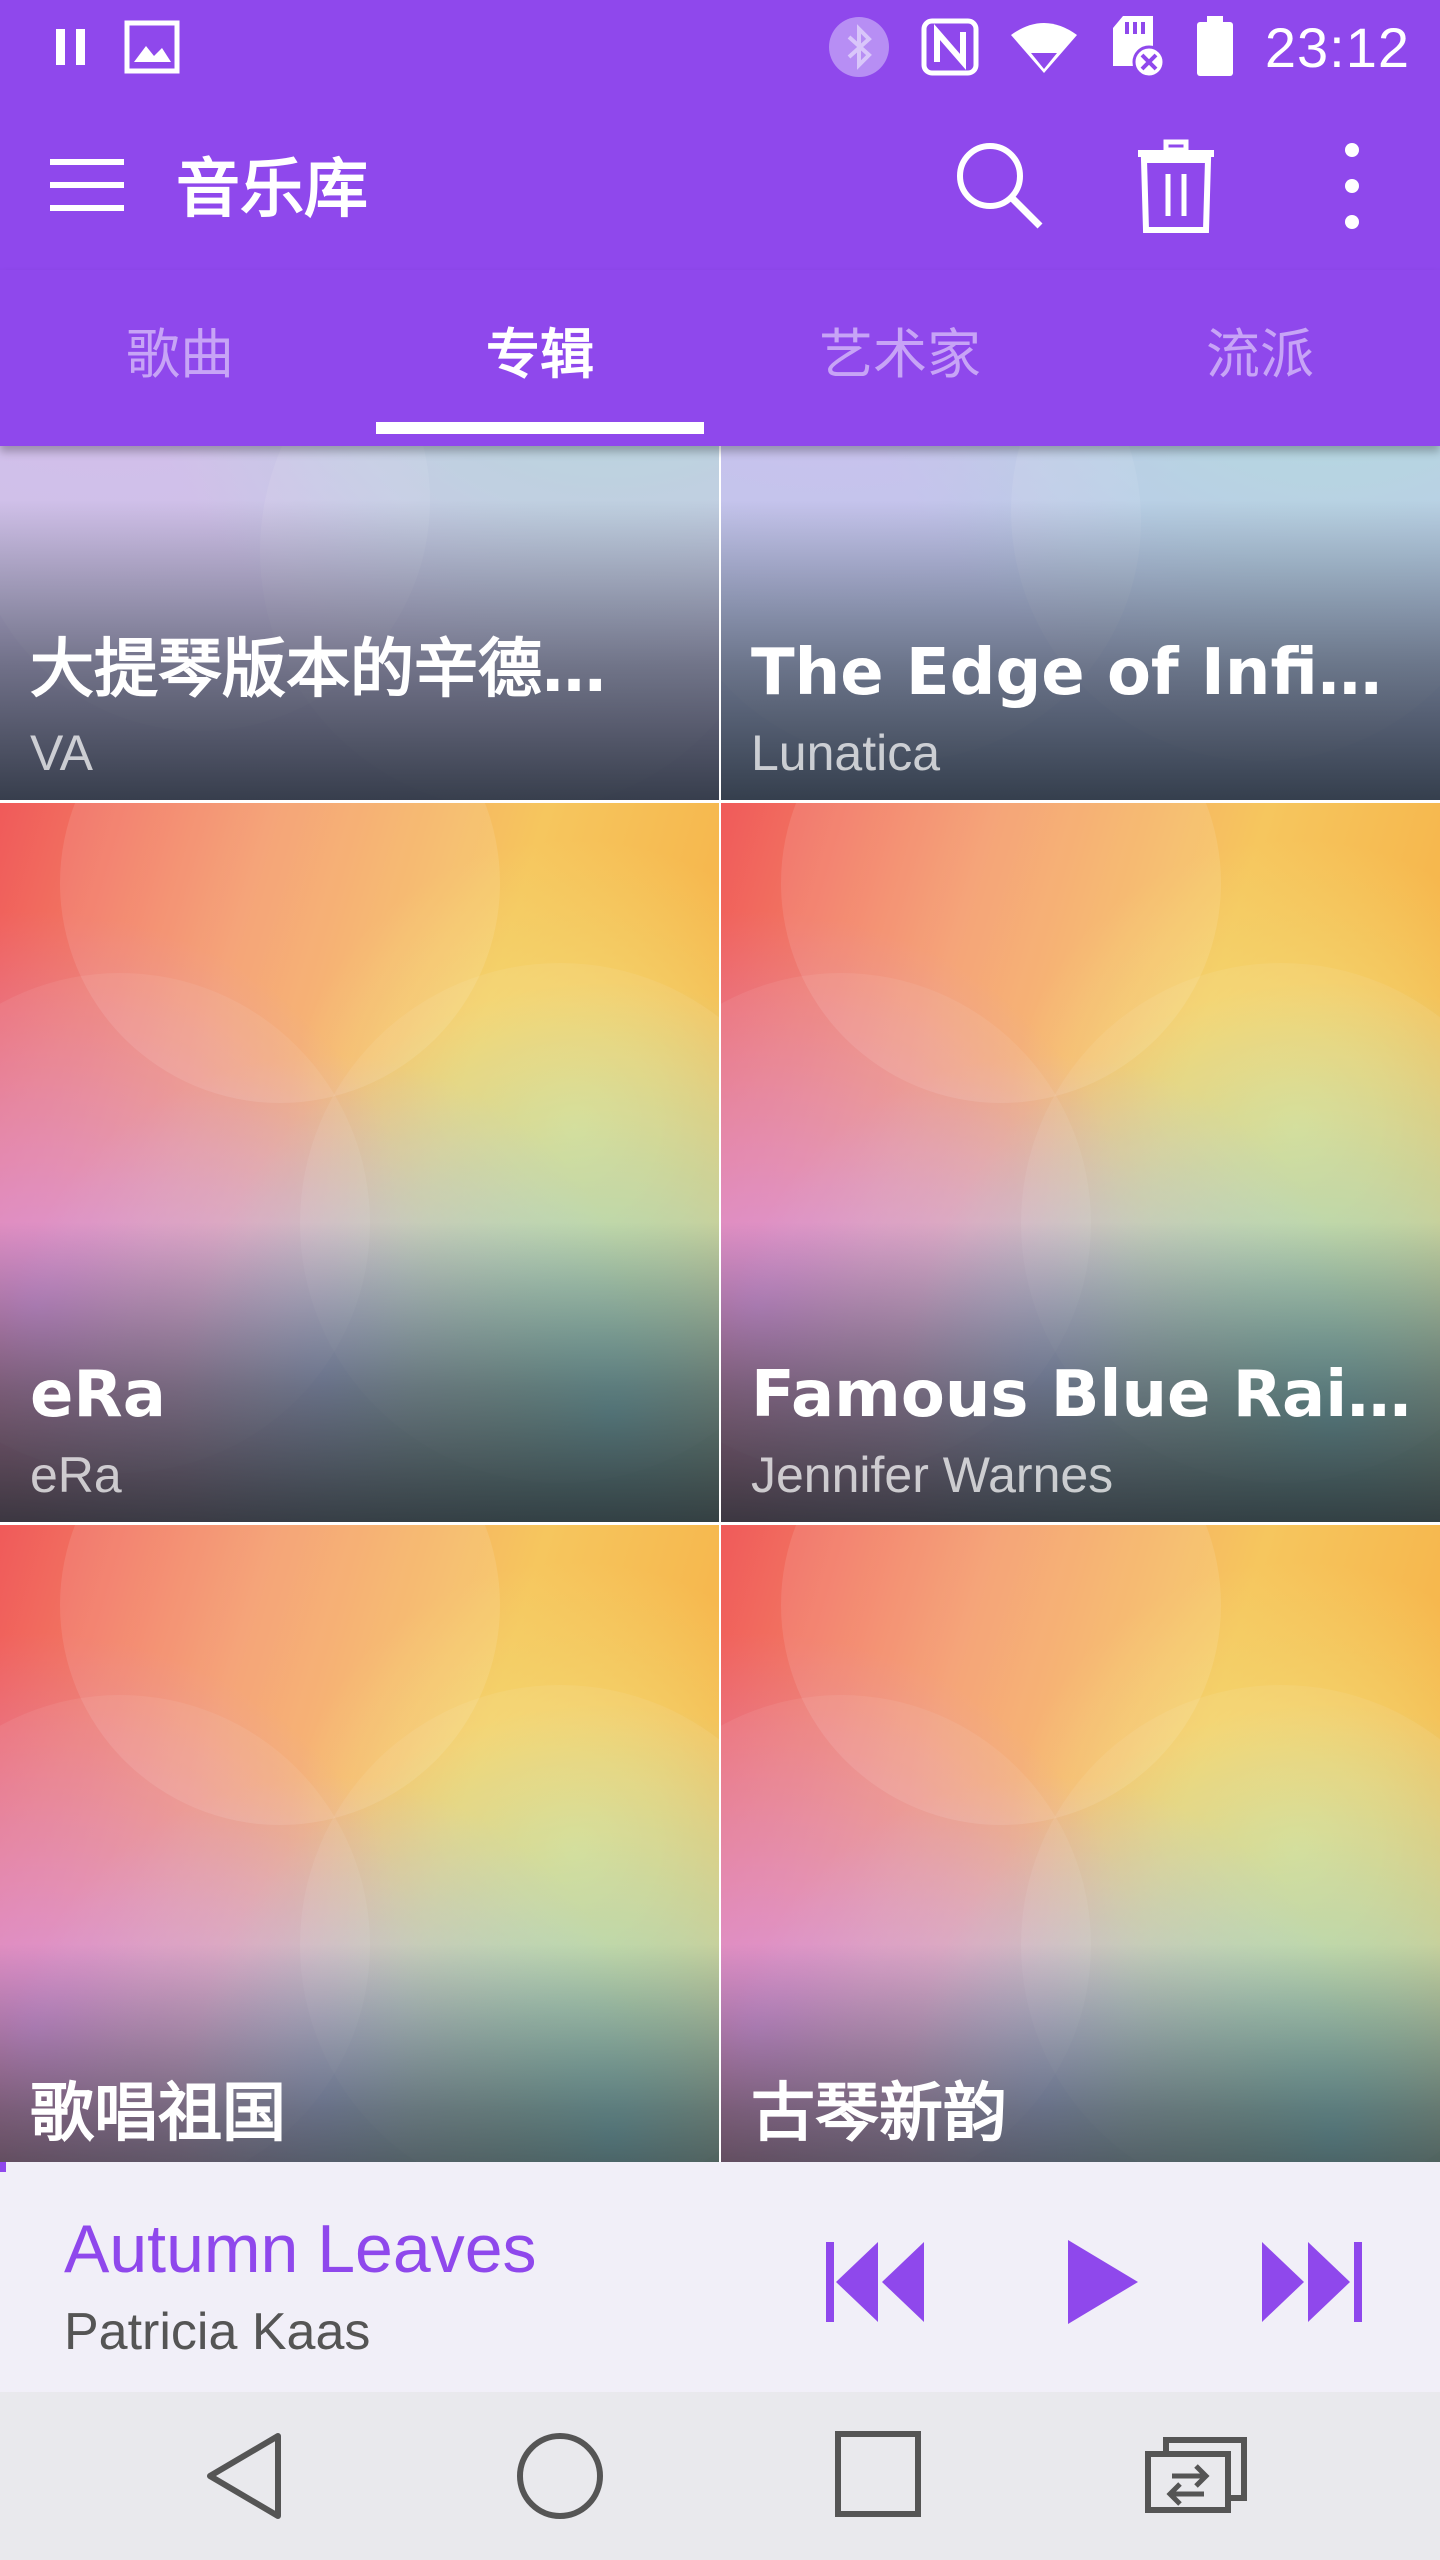 The image size is (1440, 2560). I want to click on page-title: 音乐库, so click(272, 190).